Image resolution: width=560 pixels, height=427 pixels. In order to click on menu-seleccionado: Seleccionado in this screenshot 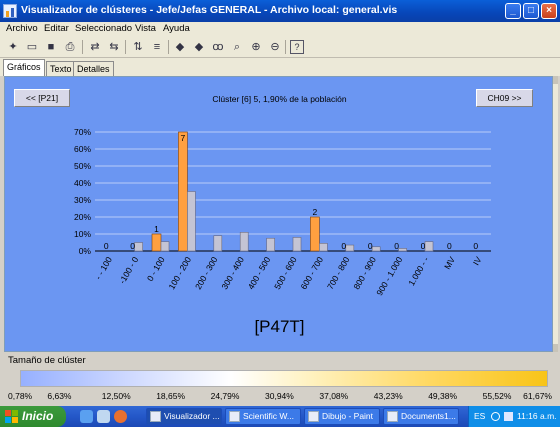, I will do `click(103, 28)`.